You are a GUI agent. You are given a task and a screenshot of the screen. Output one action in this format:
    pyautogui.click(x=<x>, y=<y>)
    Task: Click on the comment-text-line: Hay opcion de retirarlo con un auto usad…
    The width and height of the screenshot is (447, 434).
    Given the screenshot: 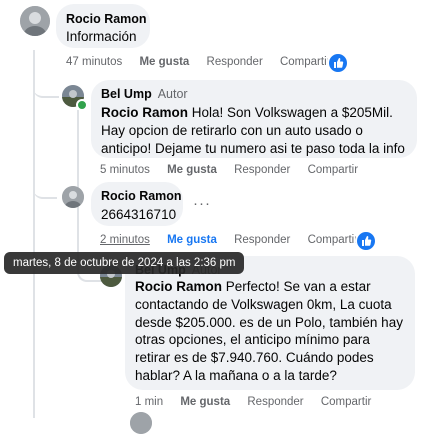 What is the action you would take?
    pyautogui.click(x=232, y=130)
    